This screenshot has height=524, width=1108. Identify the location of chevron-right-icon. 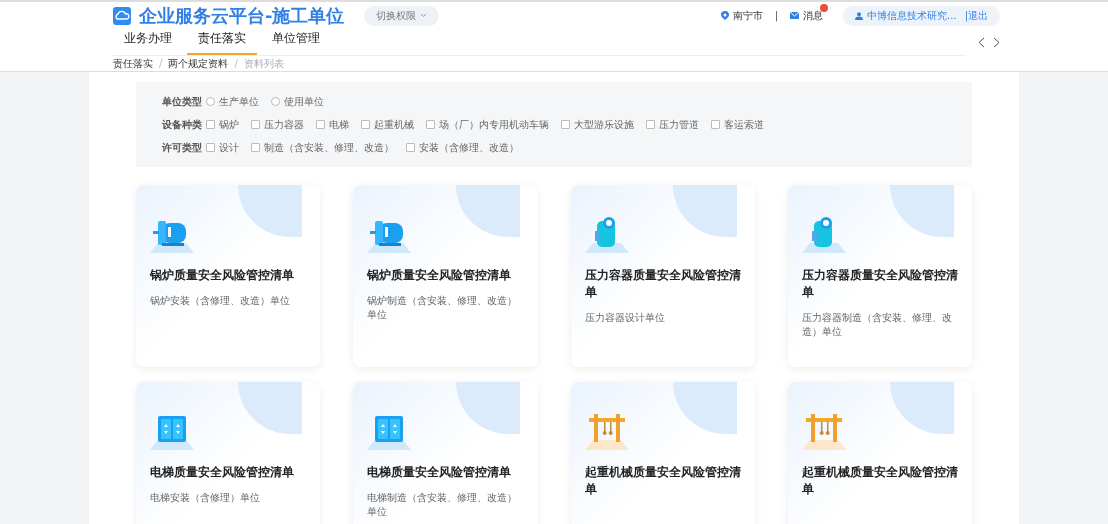
(996, 42).